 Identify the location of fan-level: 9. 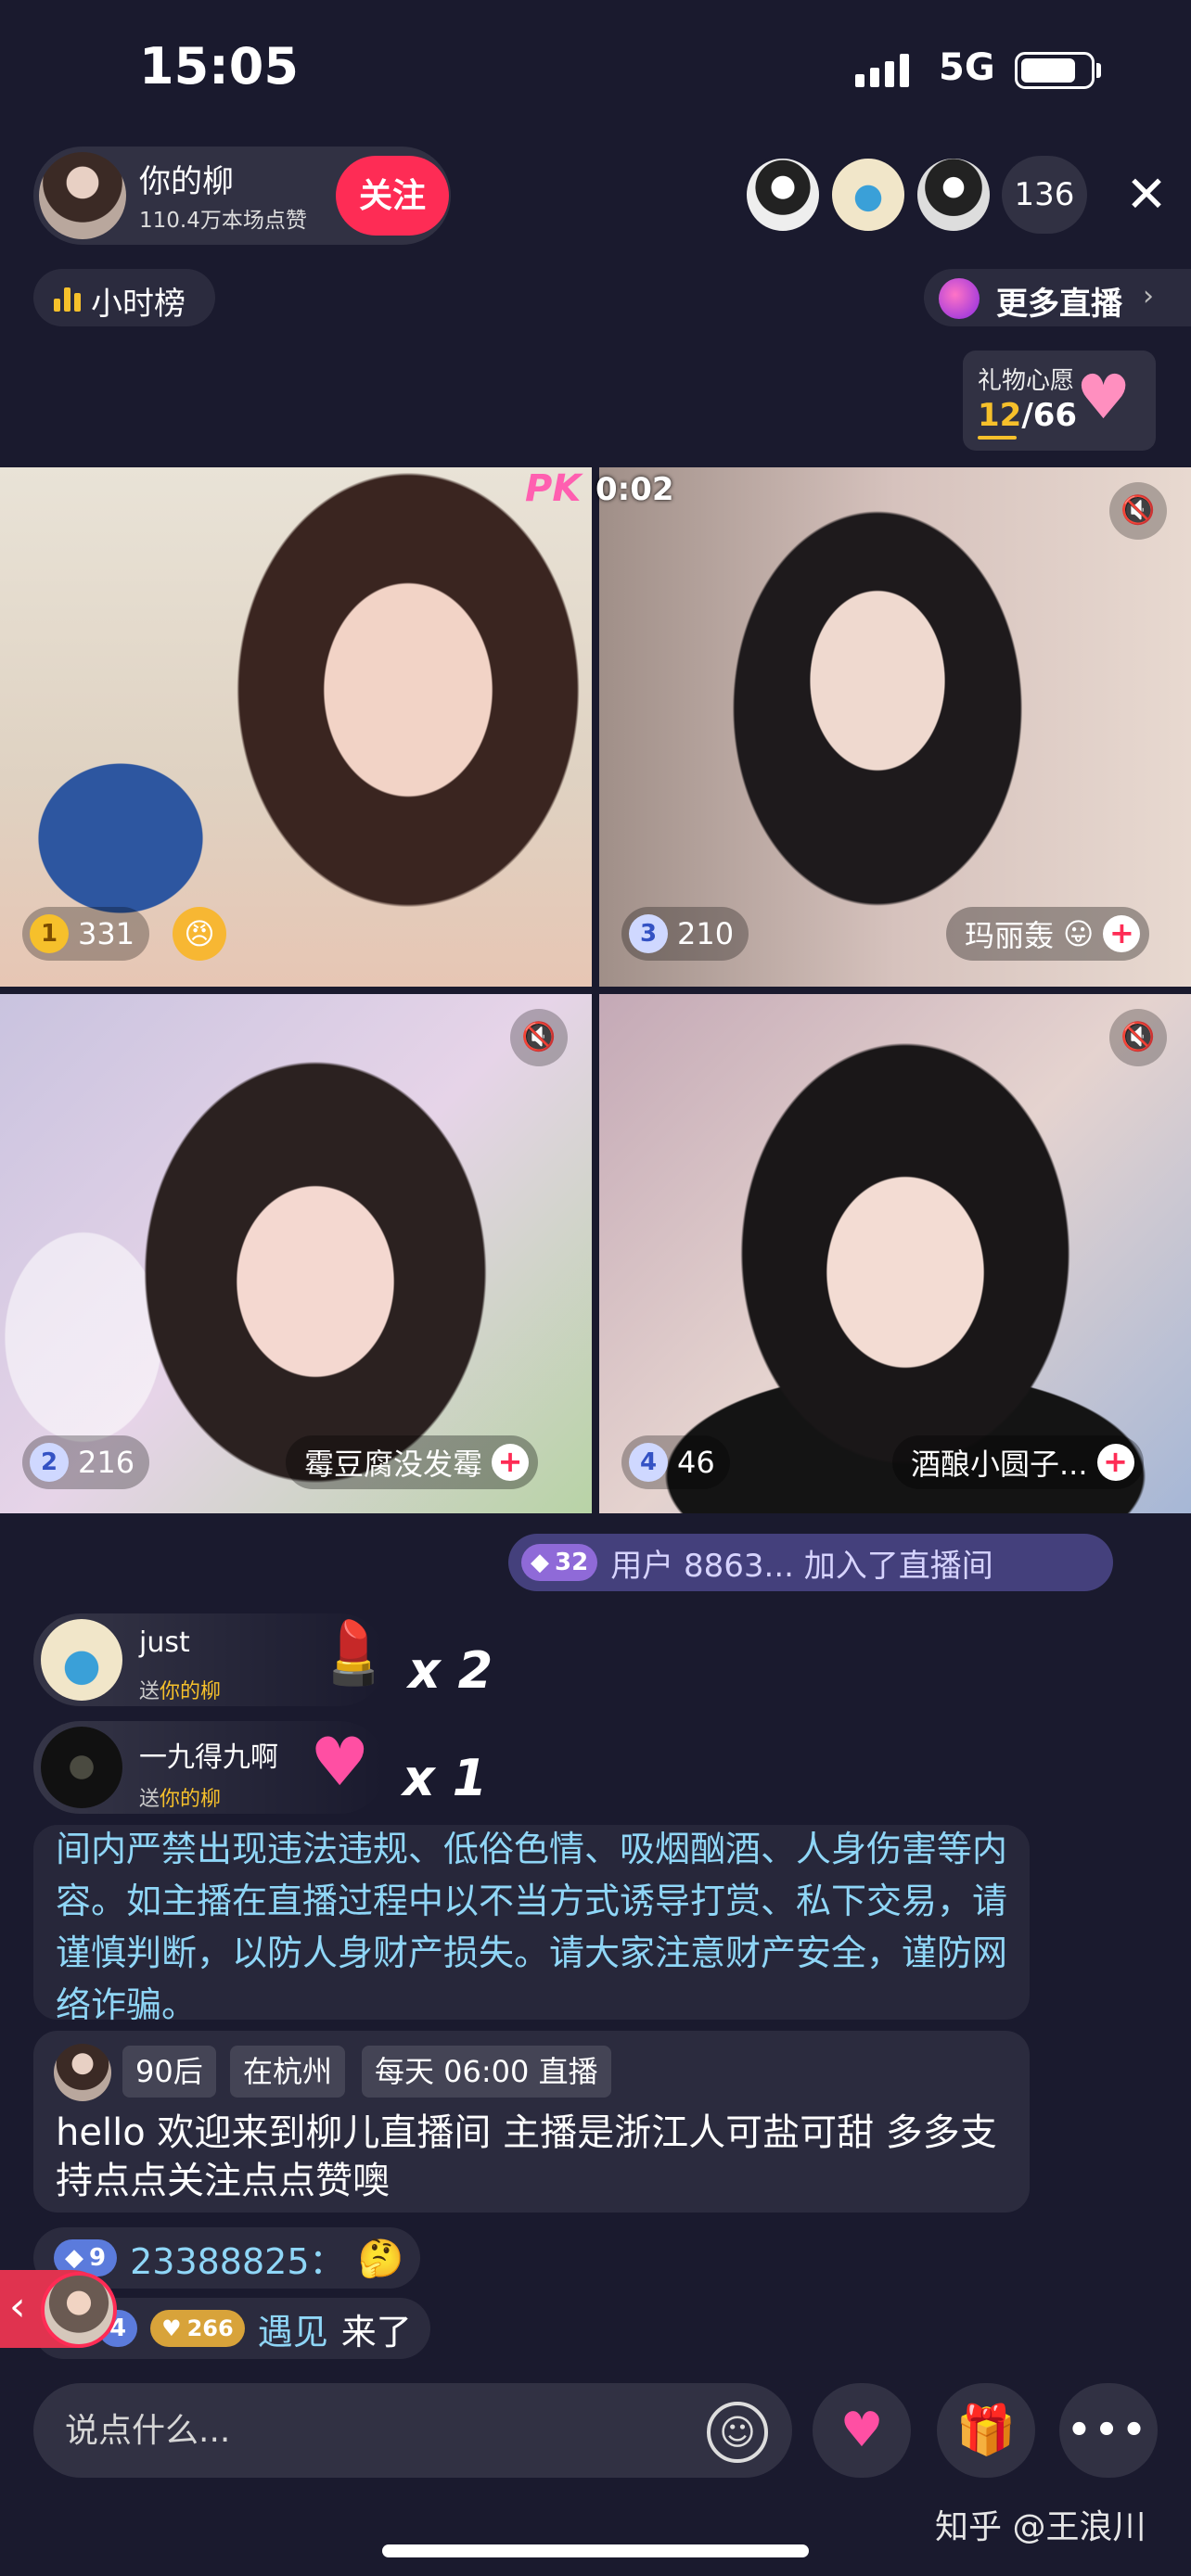
(98, 2258).